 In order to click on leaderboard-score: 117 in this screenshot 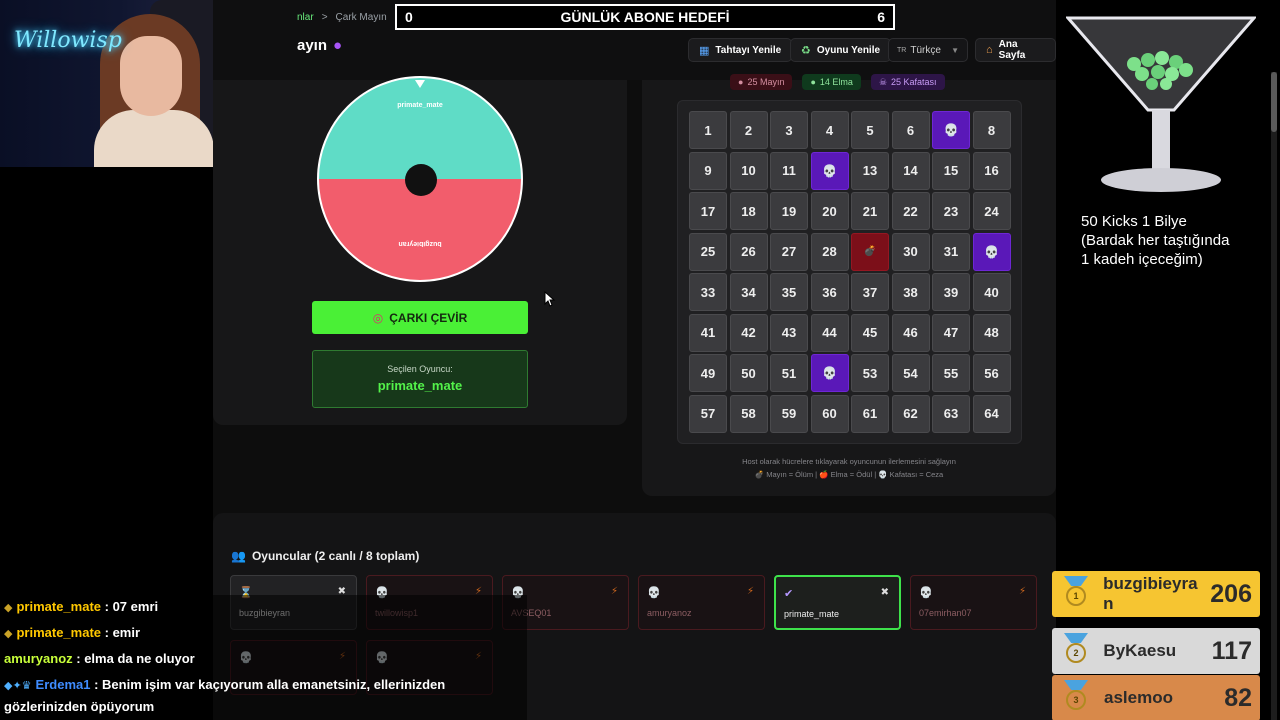, I will do `click(1231, 650)`.